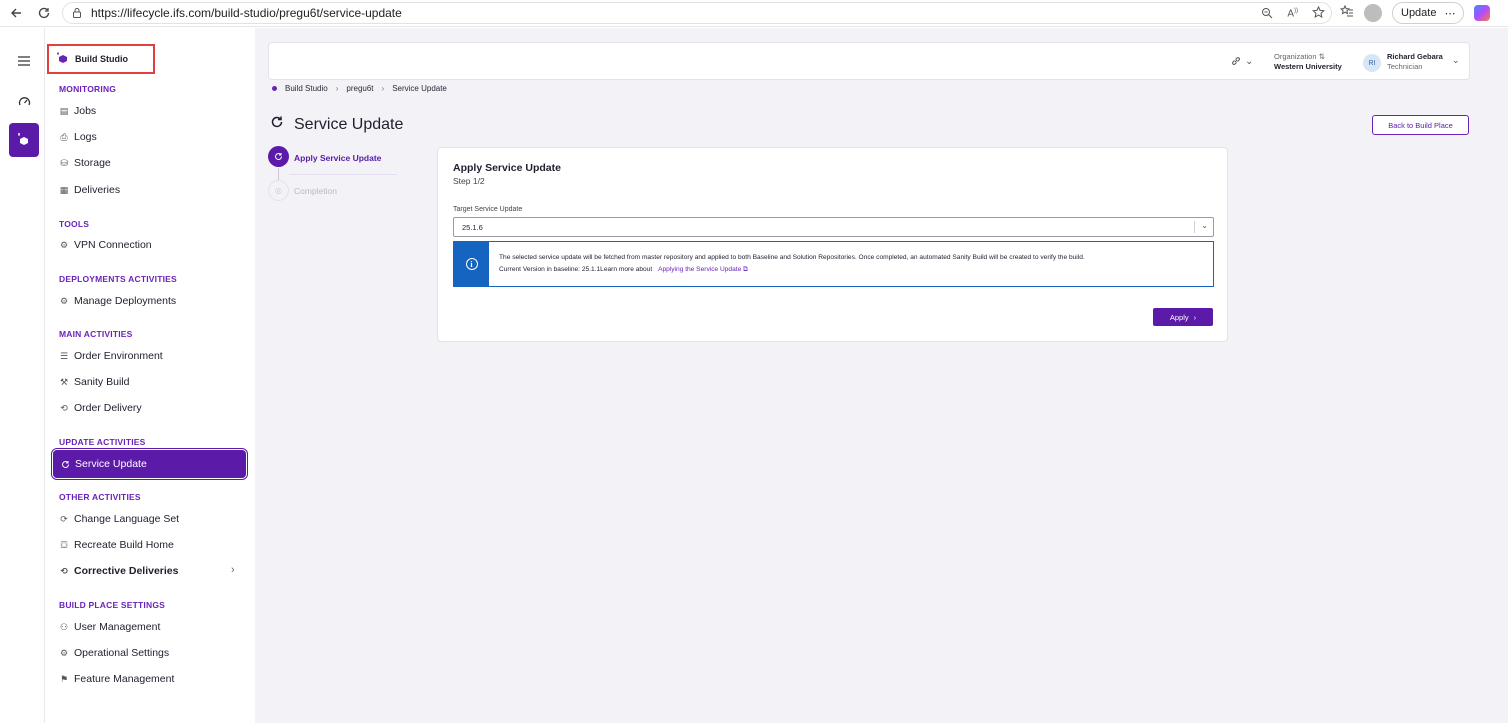  I want to click on sidebar-item-vpn: ⚙ VPN Connection, so click(105, 245).